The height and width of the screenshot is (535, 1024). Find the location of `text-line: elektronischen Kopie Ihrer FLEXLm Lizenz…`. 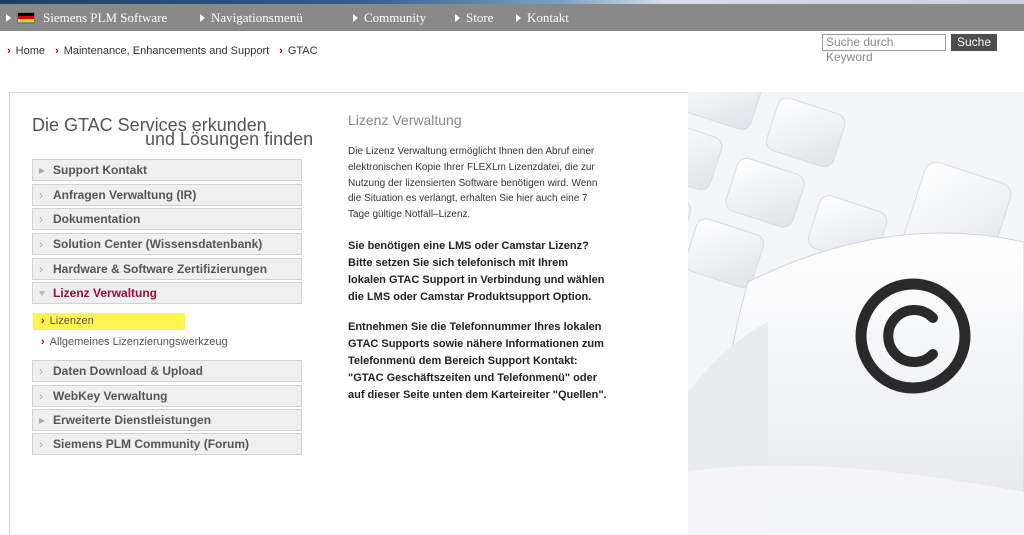

text-line: elektronischen Kopie Ihrer FLEXLm Lizenz… is located at coordinates (471, 167).